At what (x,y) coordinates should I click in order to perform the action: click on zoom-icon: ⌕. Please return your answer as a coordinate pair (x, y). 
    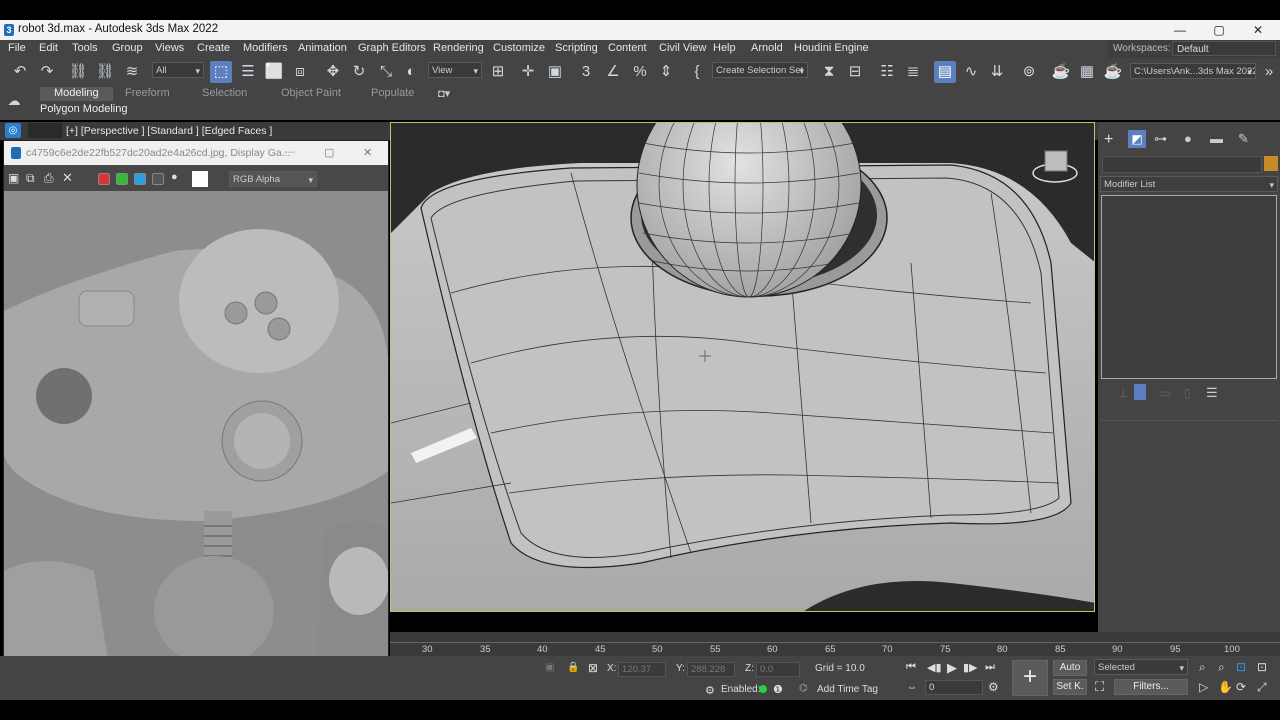
    Looking at the image, I should click on (1202, 667).